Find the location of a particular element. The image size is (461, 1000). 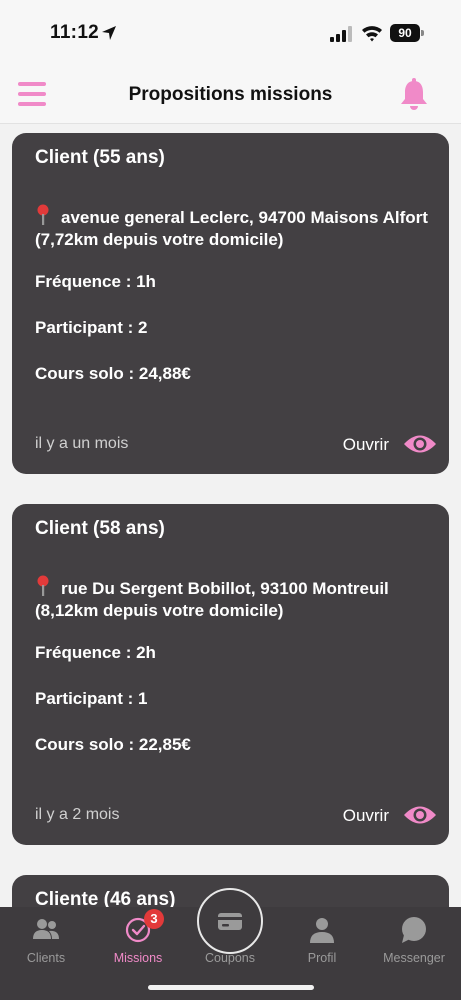

client-title: Client (55 ans) is located at coordinates (100, 157).